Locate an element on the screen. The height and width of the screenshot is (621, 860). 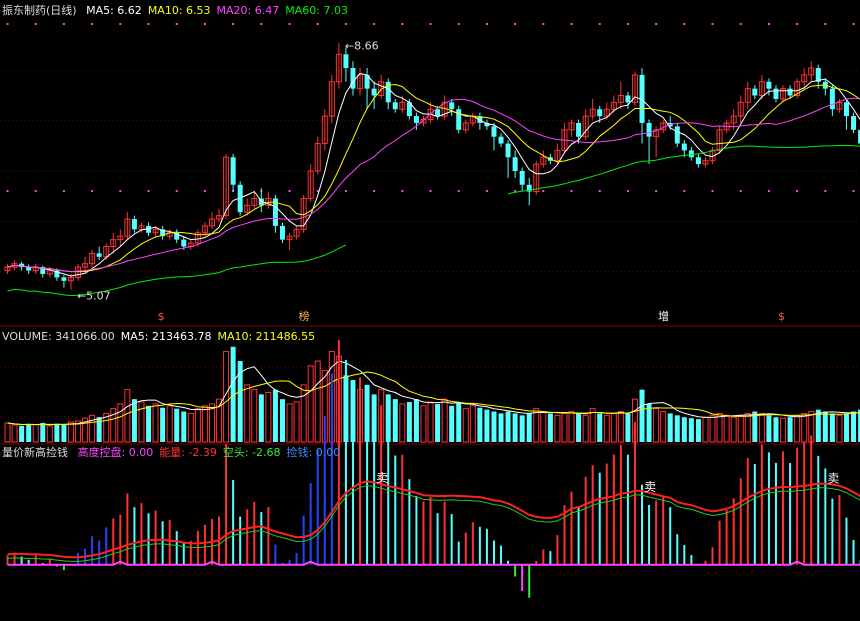
event-marker: 榜 is located at coordinates (304, 316).